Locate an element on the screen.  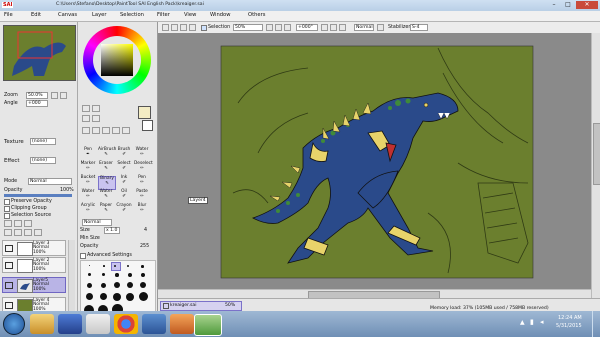
clear-layer-icon is located at coordinates (28, 232).